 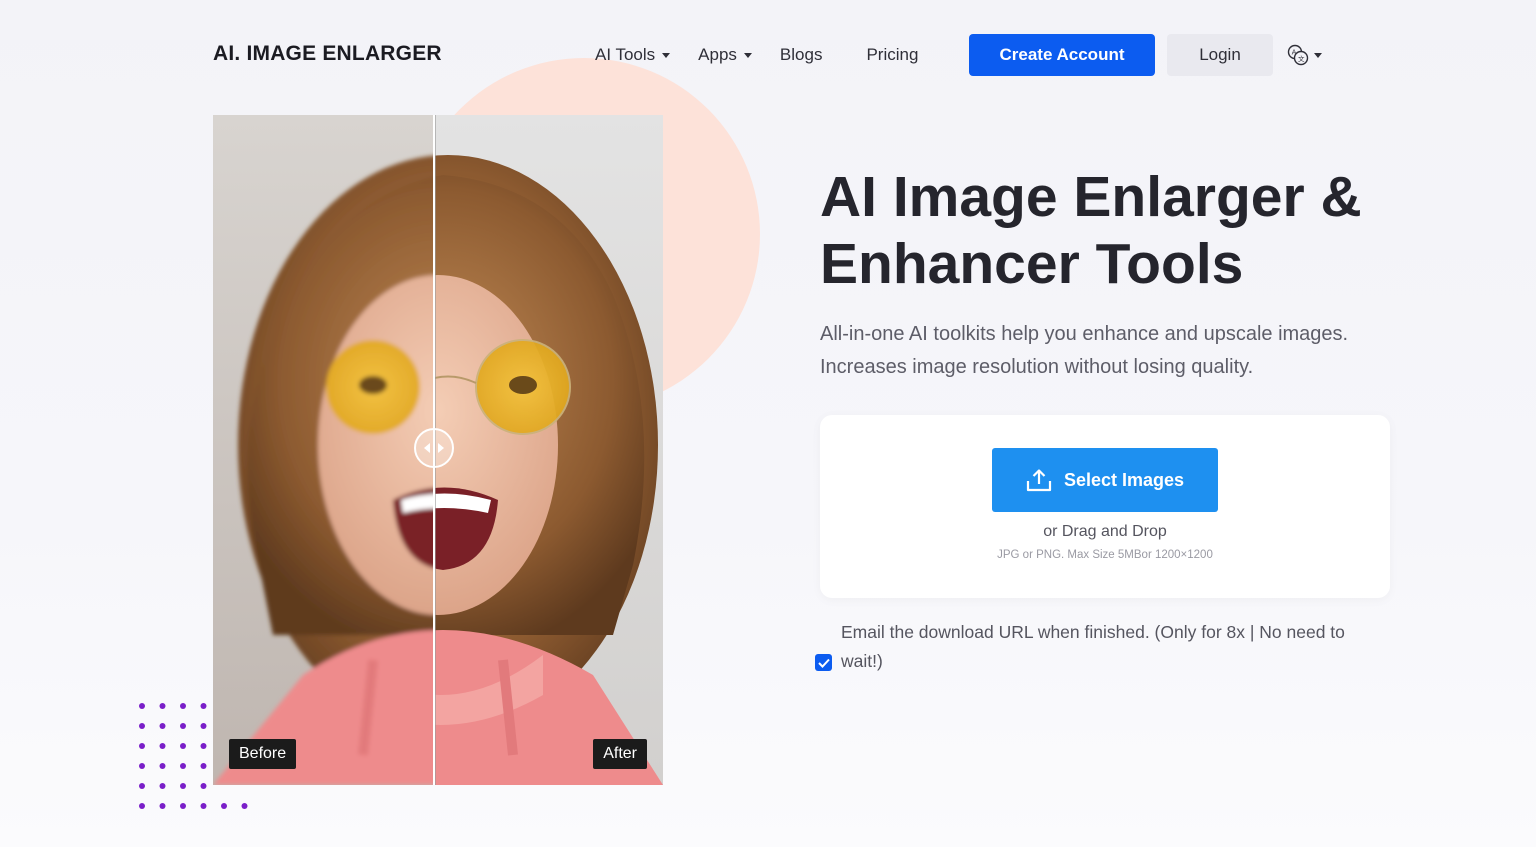 I want to click on nav-ai-tools-label: AI Tools, so click(x=625, y=54).